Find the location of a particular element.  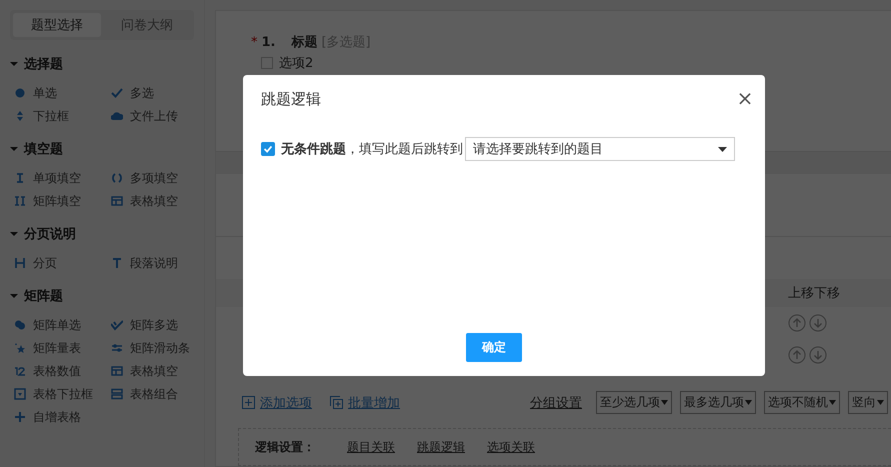

cloud-icon is located at coordinates (117, 116).